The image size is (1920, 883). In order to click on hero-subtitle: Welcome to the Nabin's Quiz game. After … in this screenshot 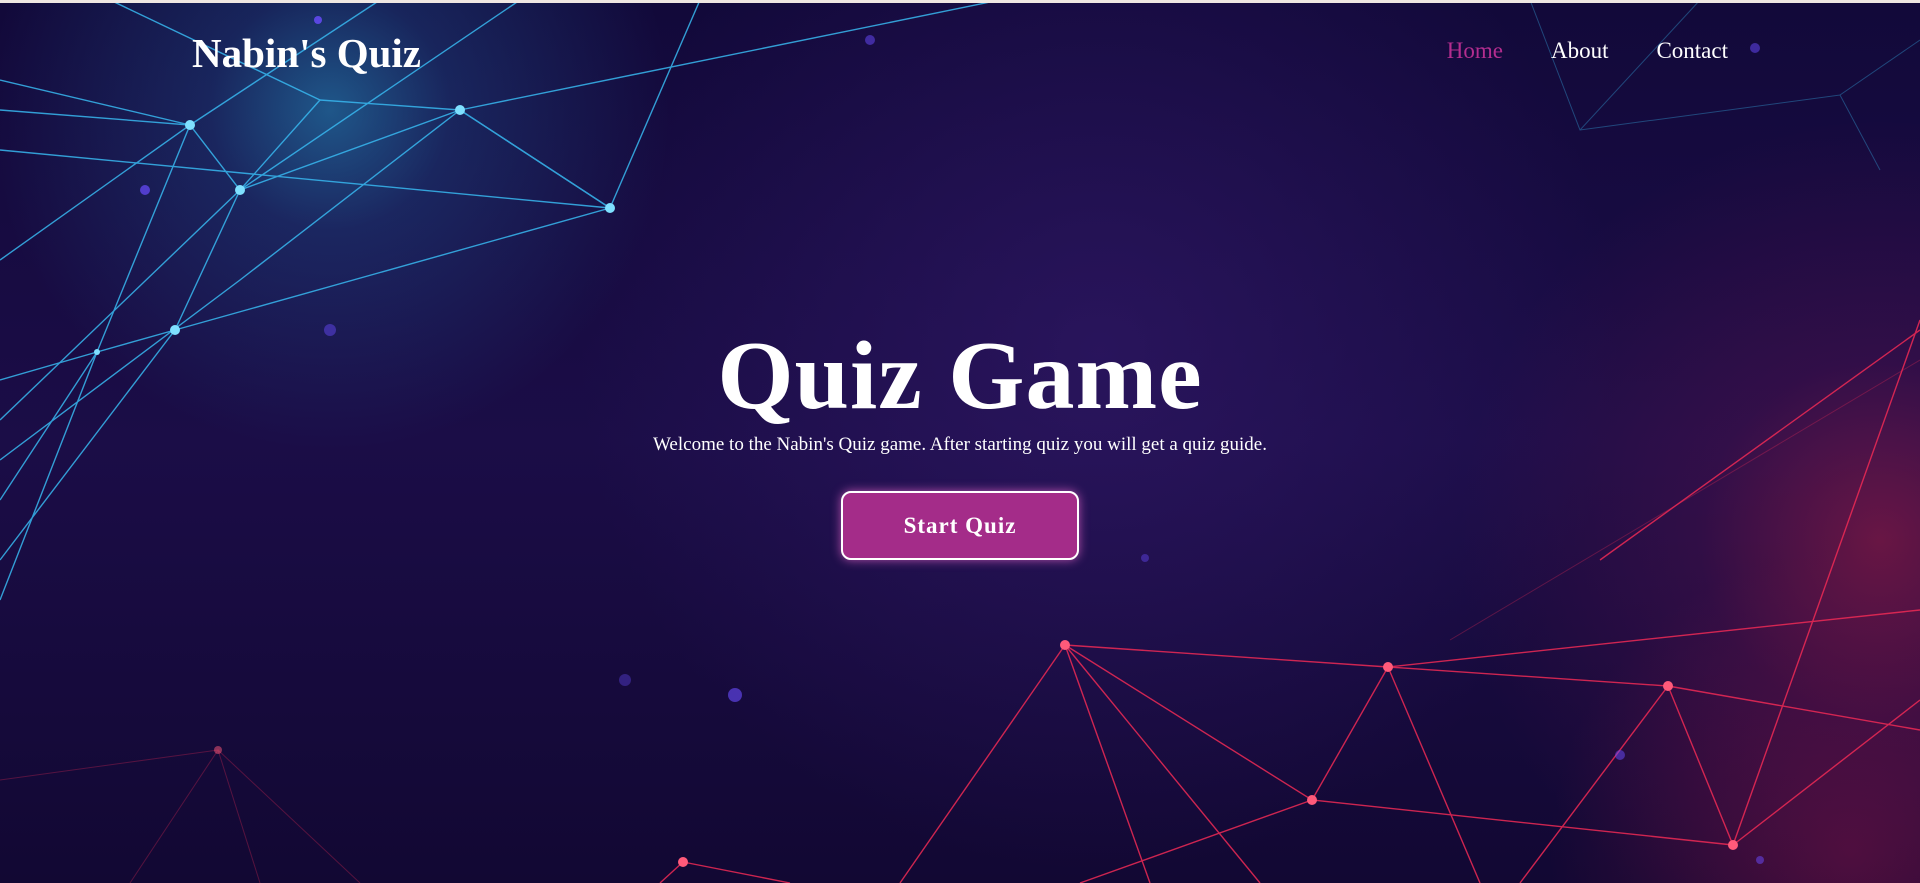, I will do `click(960, 444)`.